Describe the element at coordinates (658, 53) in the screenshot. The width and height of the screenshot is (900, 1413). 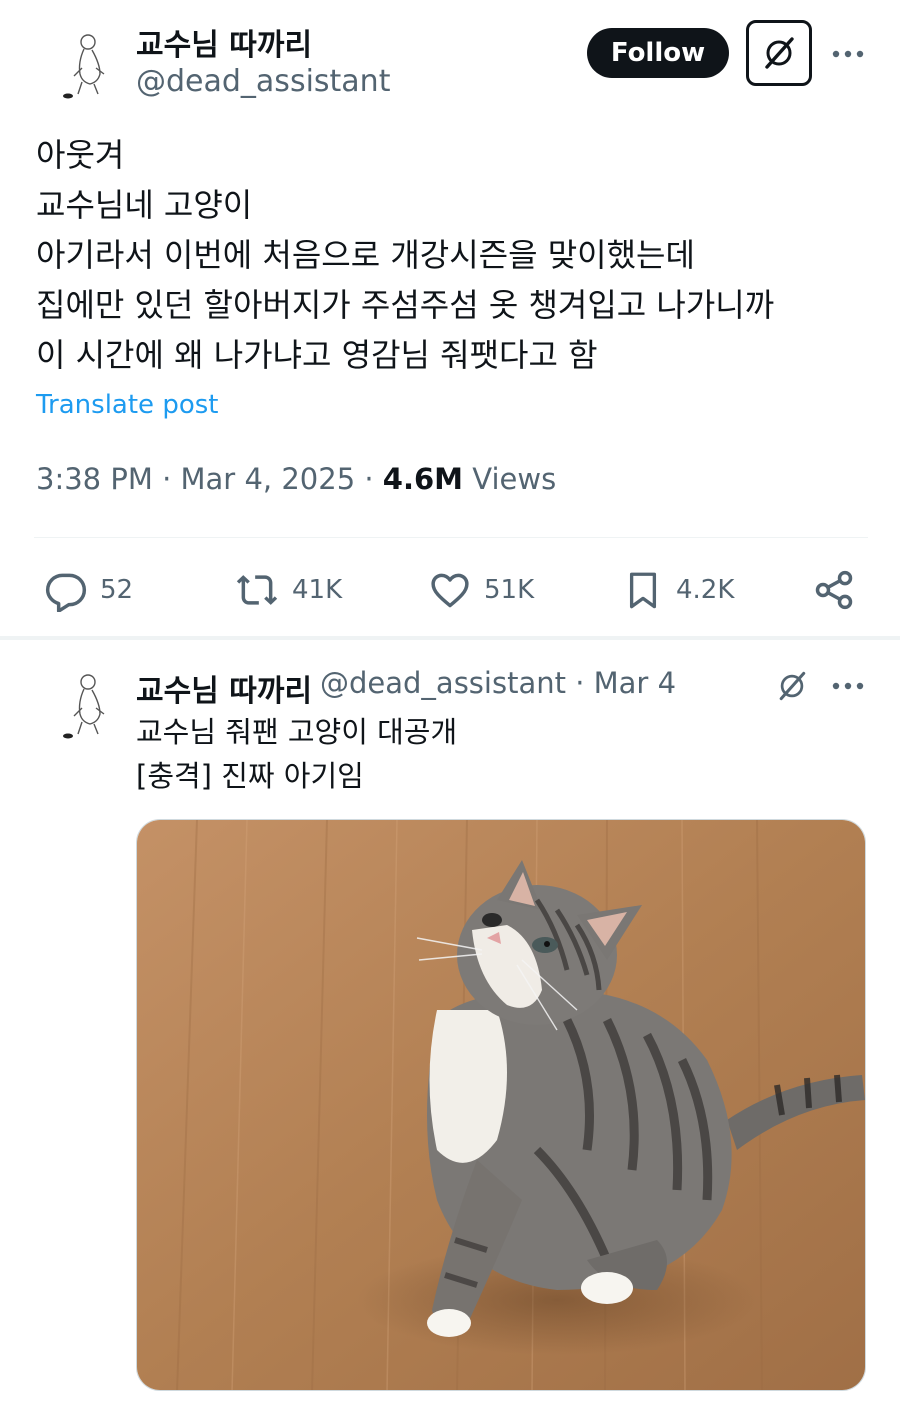
I see `follow-button: Follow` at that location.